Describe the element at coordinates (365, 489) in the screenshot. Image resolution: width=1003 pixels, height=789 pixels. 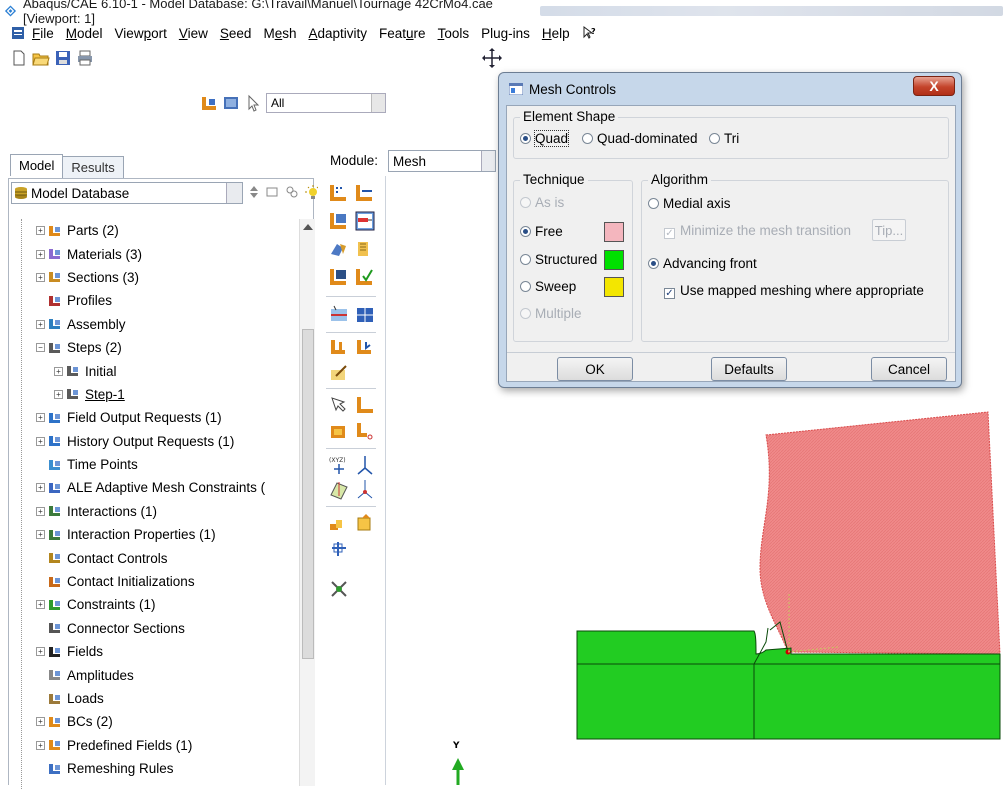
I see `datum-point-icon` at that location.